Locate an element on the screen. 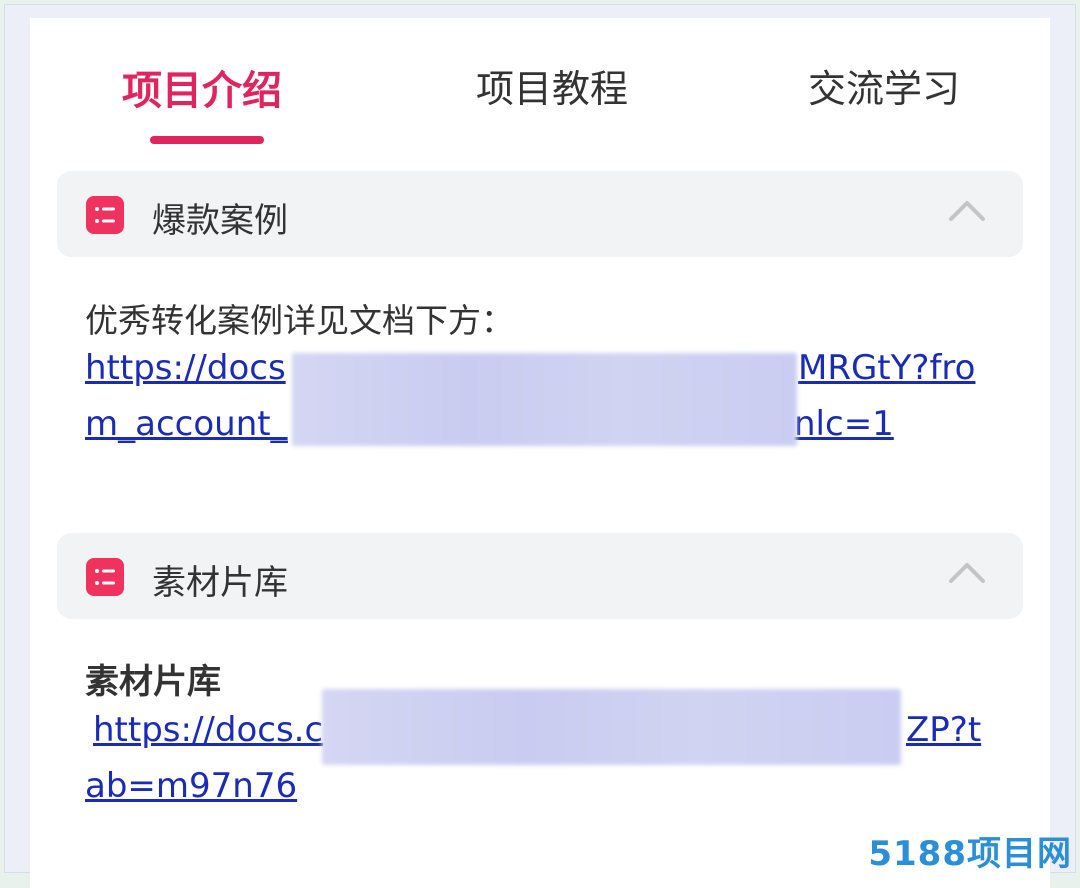 This screenshot has height=888, width=1080. material-doc-link-line-1-tail: ZP?t is located at coordinates (943, 730).